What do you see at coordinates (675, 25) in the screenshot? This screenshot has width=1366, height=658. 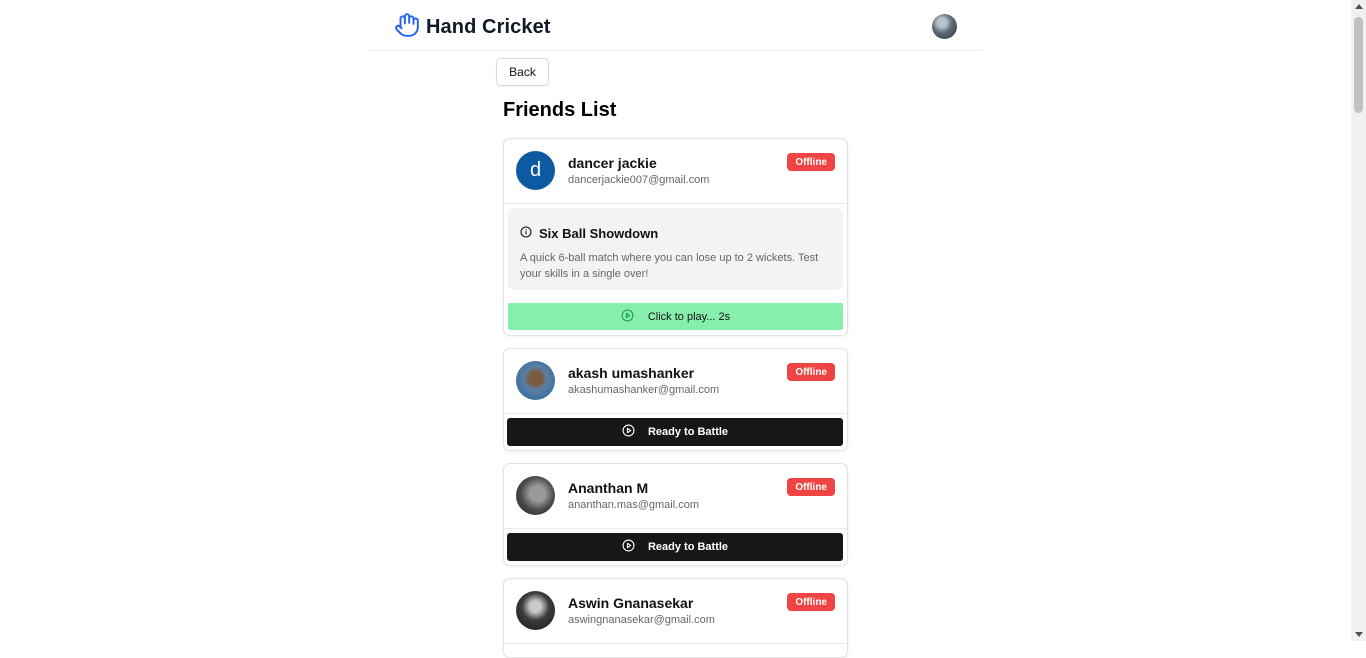 I see `top-header: Hand Cricket` at bounding box center [675, 25].